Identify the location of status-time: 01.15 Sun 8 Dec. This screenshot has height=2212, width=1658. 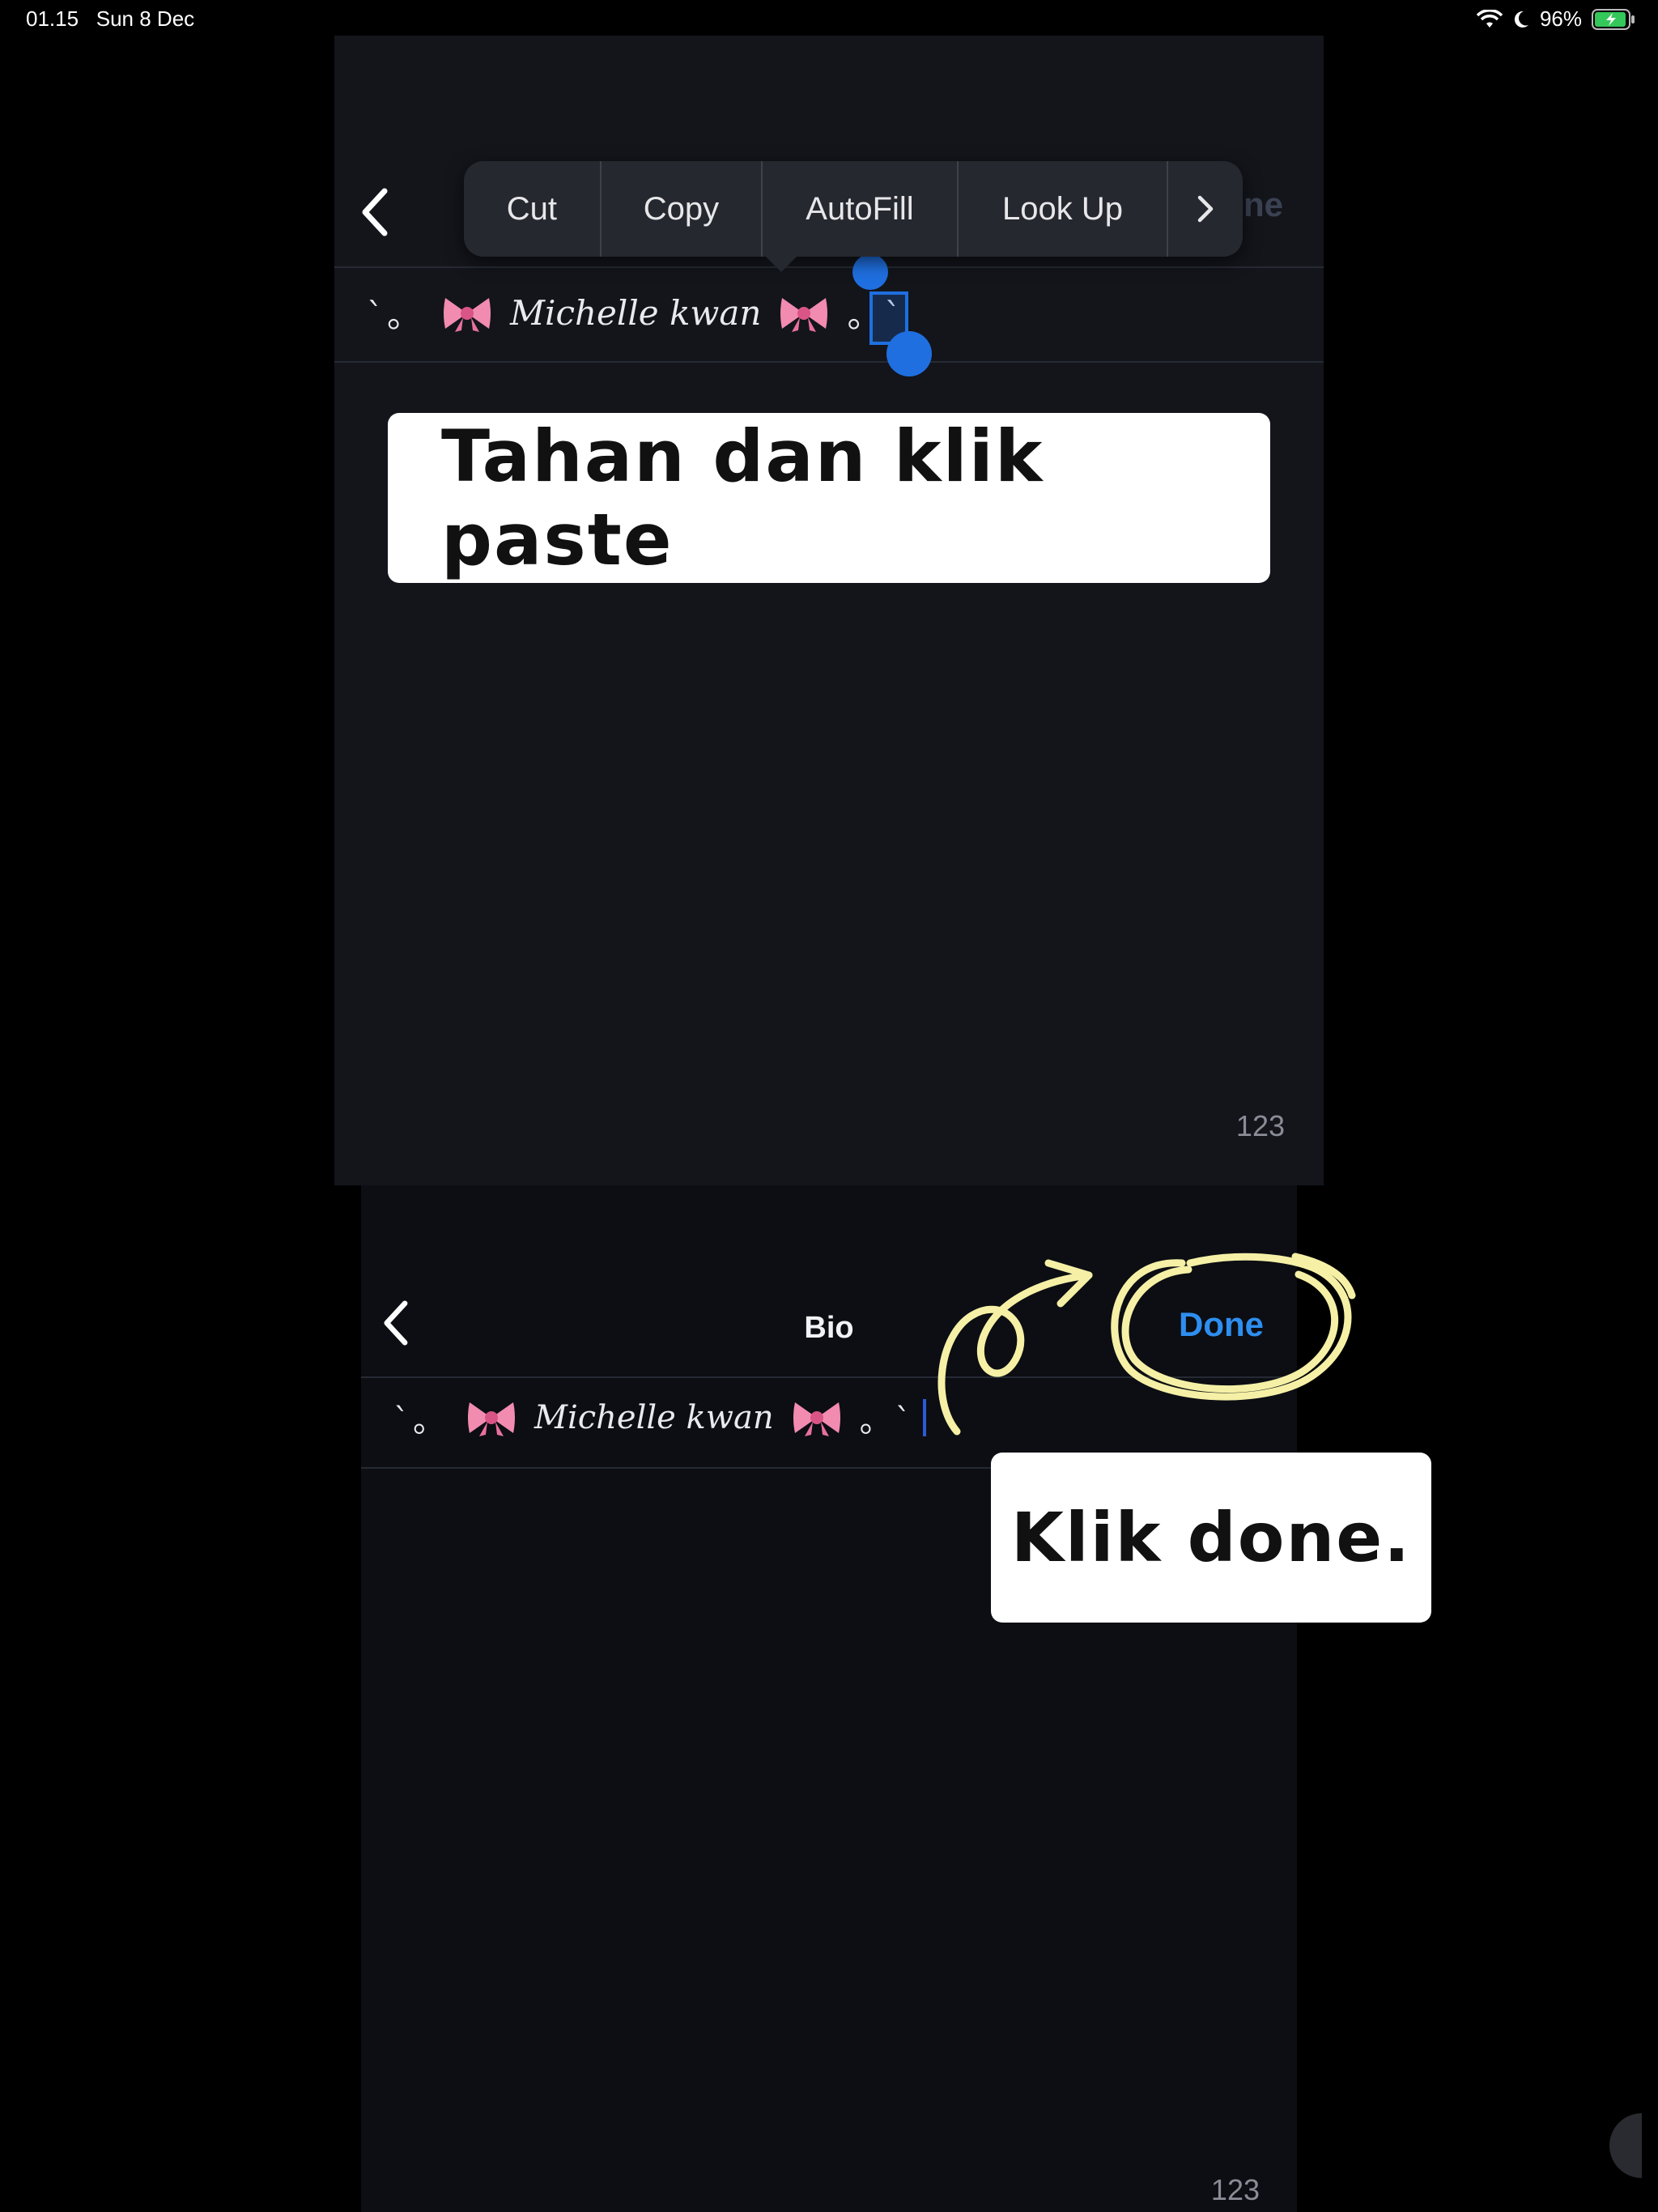
(110, 19).